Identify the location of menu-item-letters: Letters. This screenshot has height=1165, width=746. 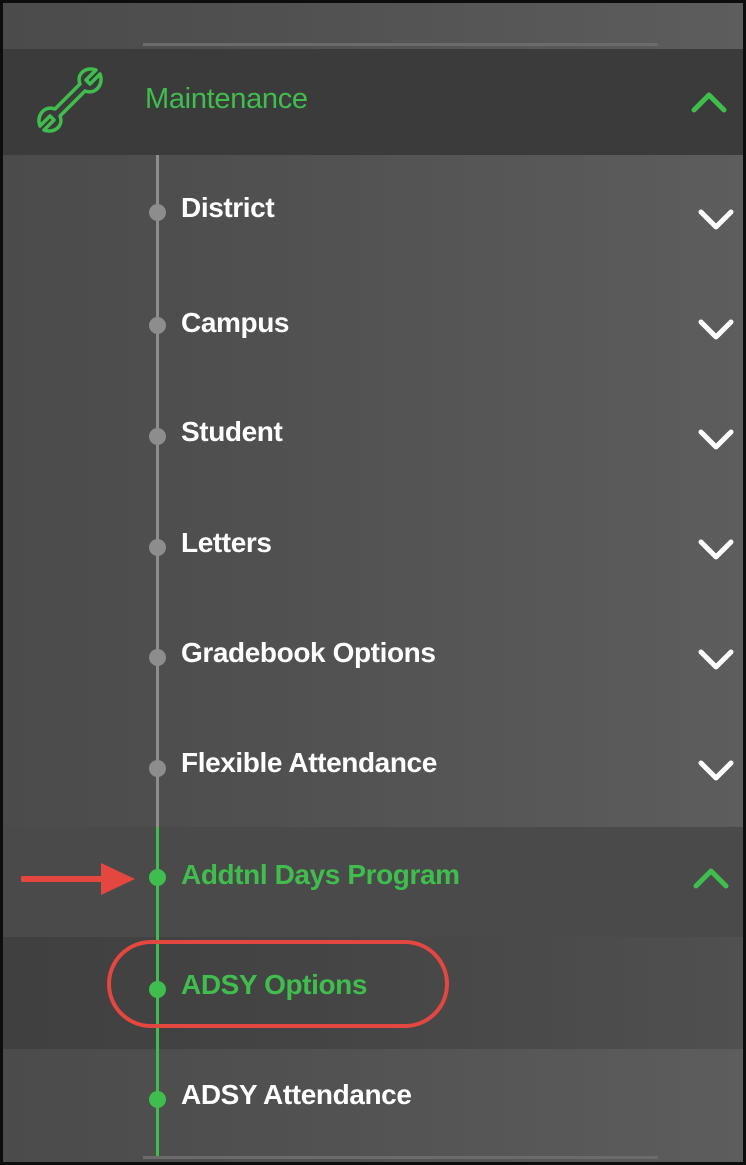
(226, 543).